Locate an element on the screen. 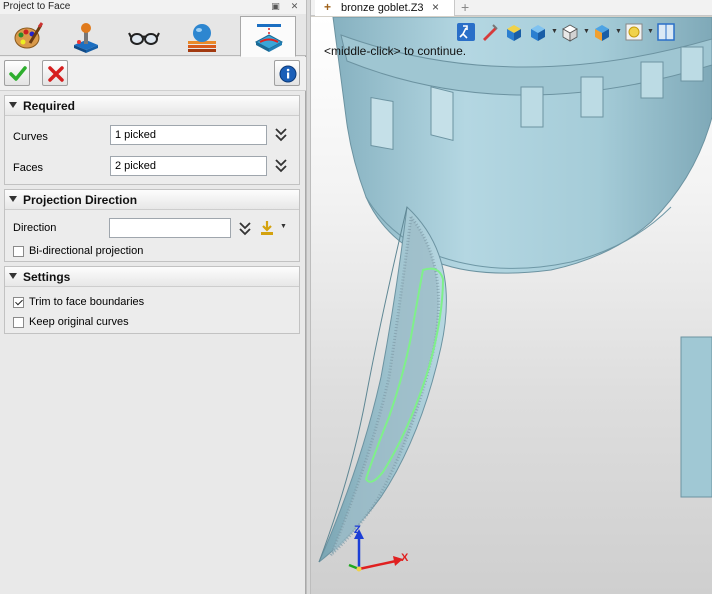 The width and height of the screenshot is (712, 594). direction-picker-icon is located at coordinates (267, 228).